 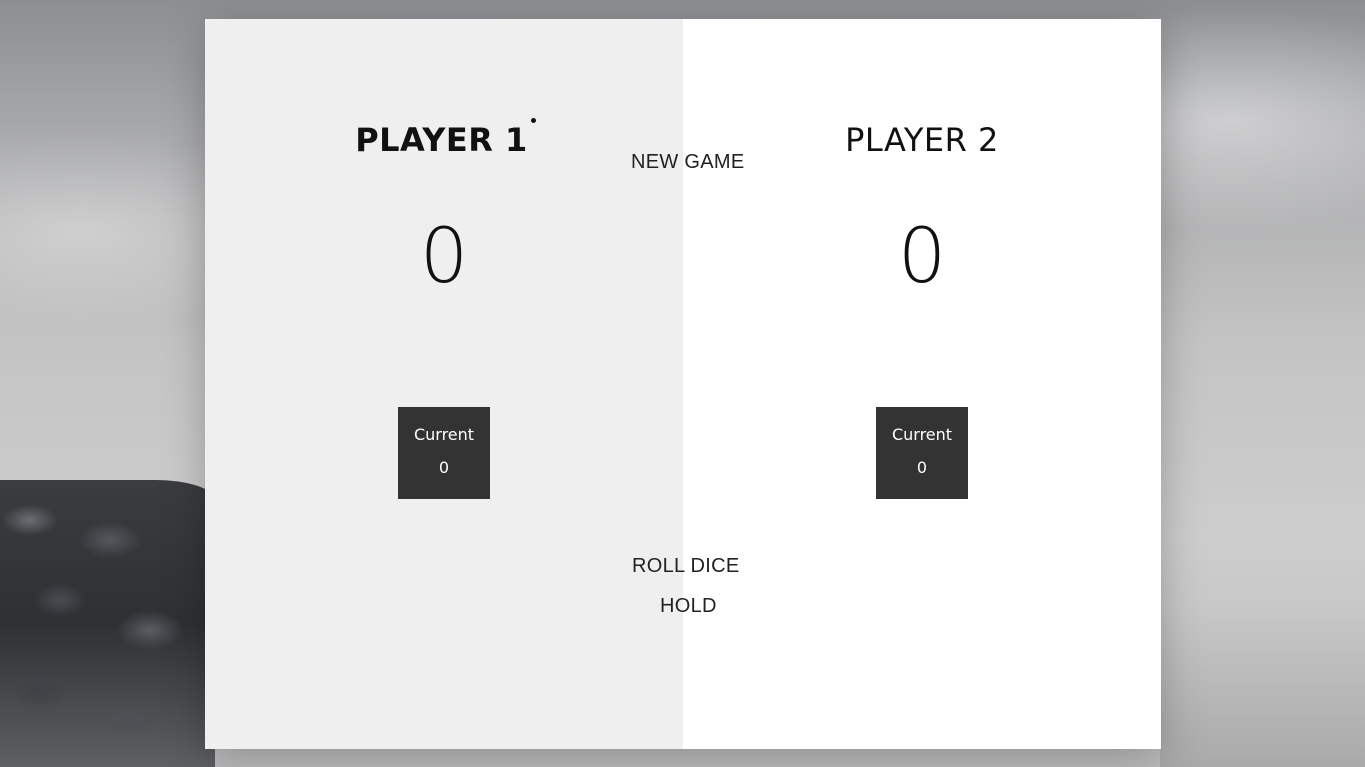 What do you see at coordinates (922, 467) in the screenshot?
I see `player-2-current-score: 0` at bounding box center [922, 467].